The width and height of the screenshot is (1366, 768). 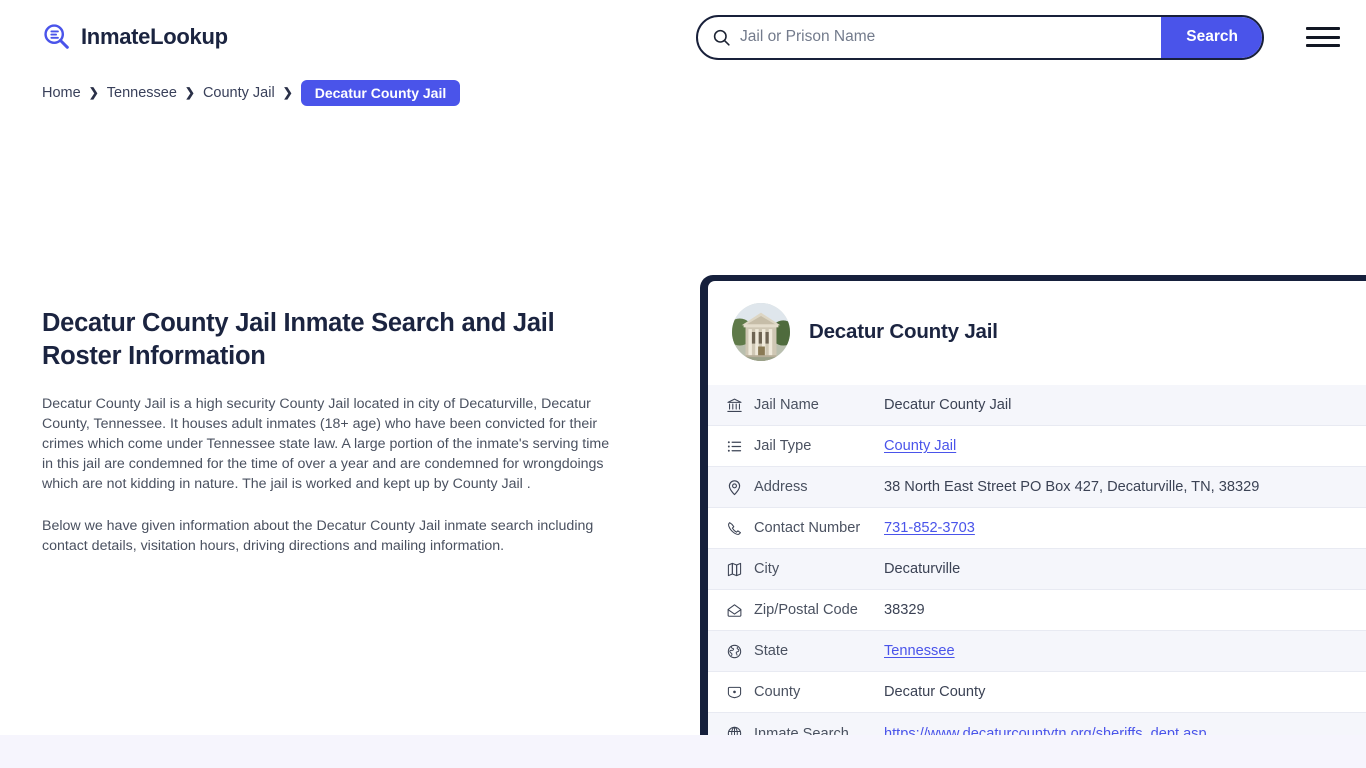 What do you see at coordinates (777, 692) in the screenshot?
I see `row-label: County` at bounding box center [777, 692].